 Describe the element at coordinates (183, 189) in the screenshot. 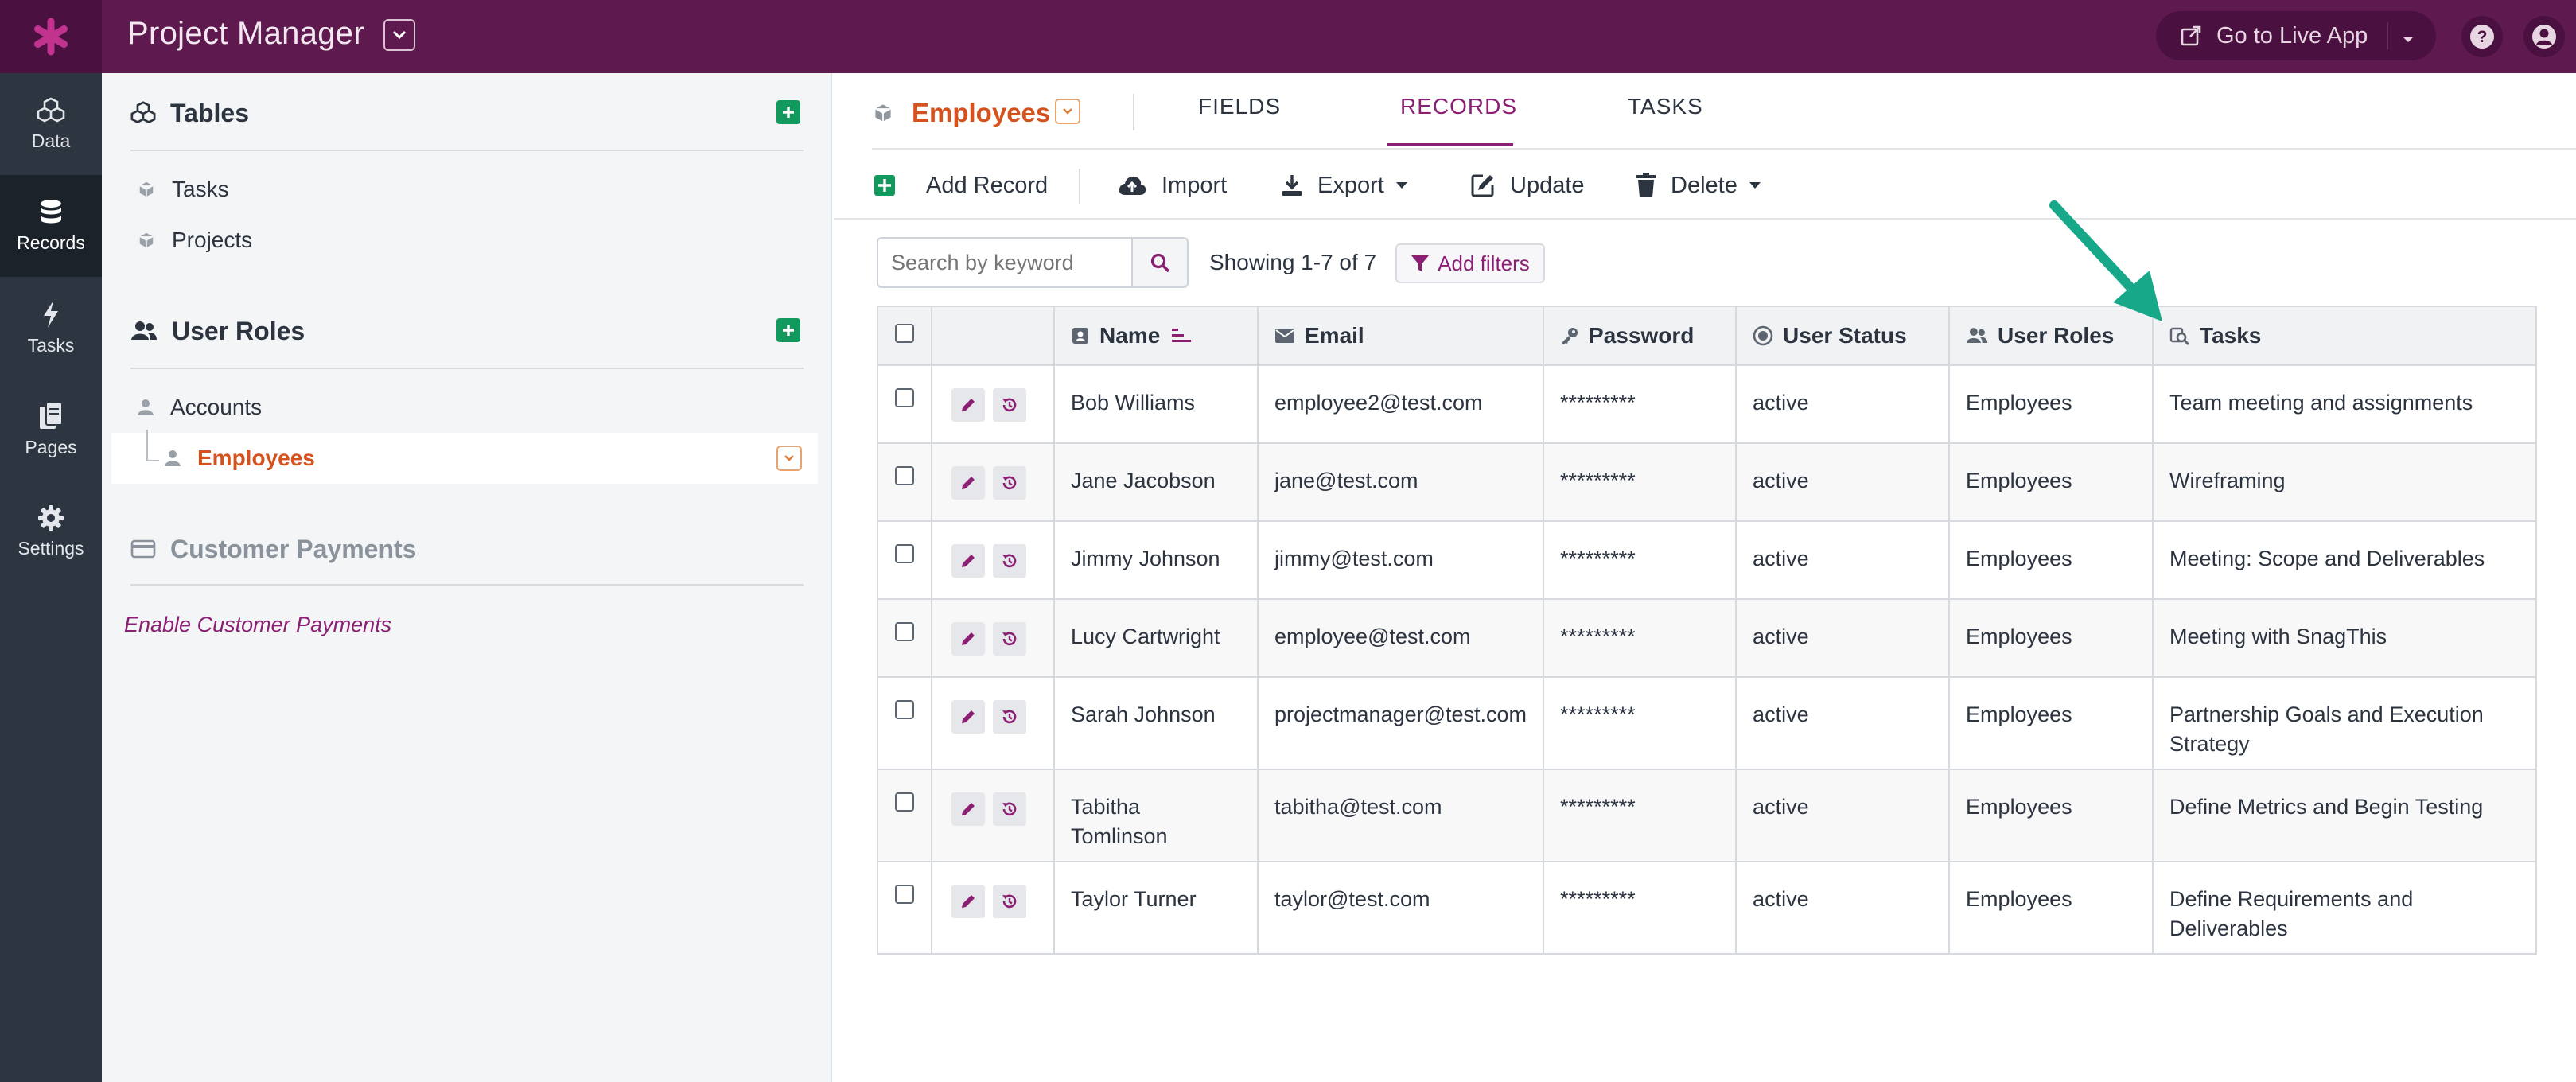

I see `sidebar-item-tasks: Tasks` at that location.